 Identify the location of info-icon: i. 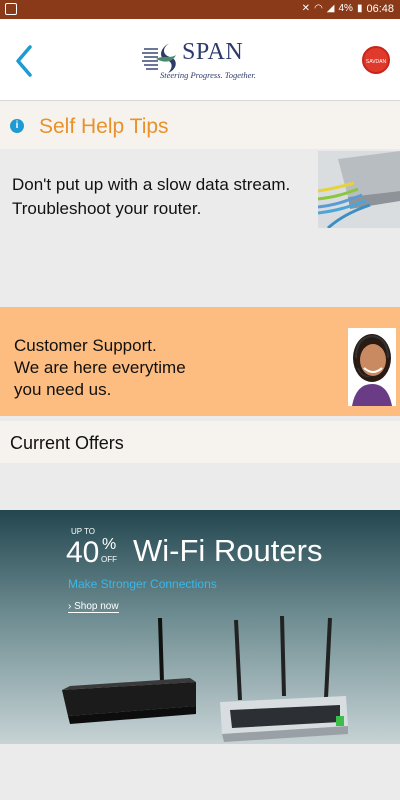
(17, 126).